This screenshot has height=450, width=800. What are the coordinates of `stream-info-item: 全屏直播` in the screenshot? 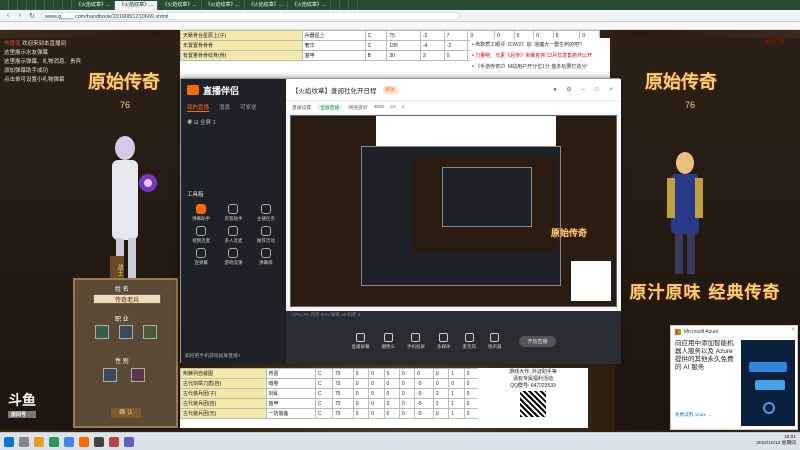 It's located at (330, 107).